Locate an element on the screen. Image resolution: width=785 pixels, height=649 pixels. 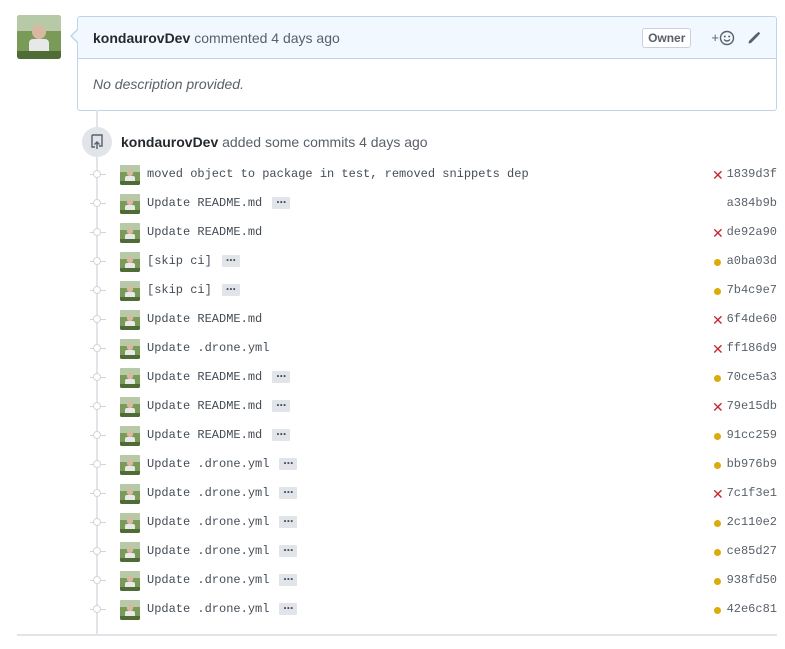
commit-sha-link: ce85d27 is located at coordinates (752, 551).